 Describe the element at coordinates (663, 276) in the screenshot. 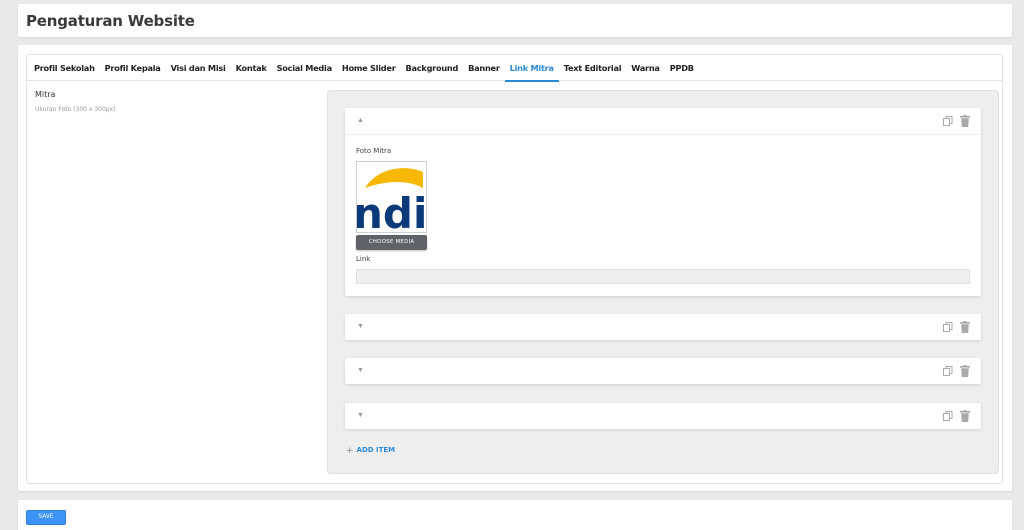

I see `link-input` at that location.